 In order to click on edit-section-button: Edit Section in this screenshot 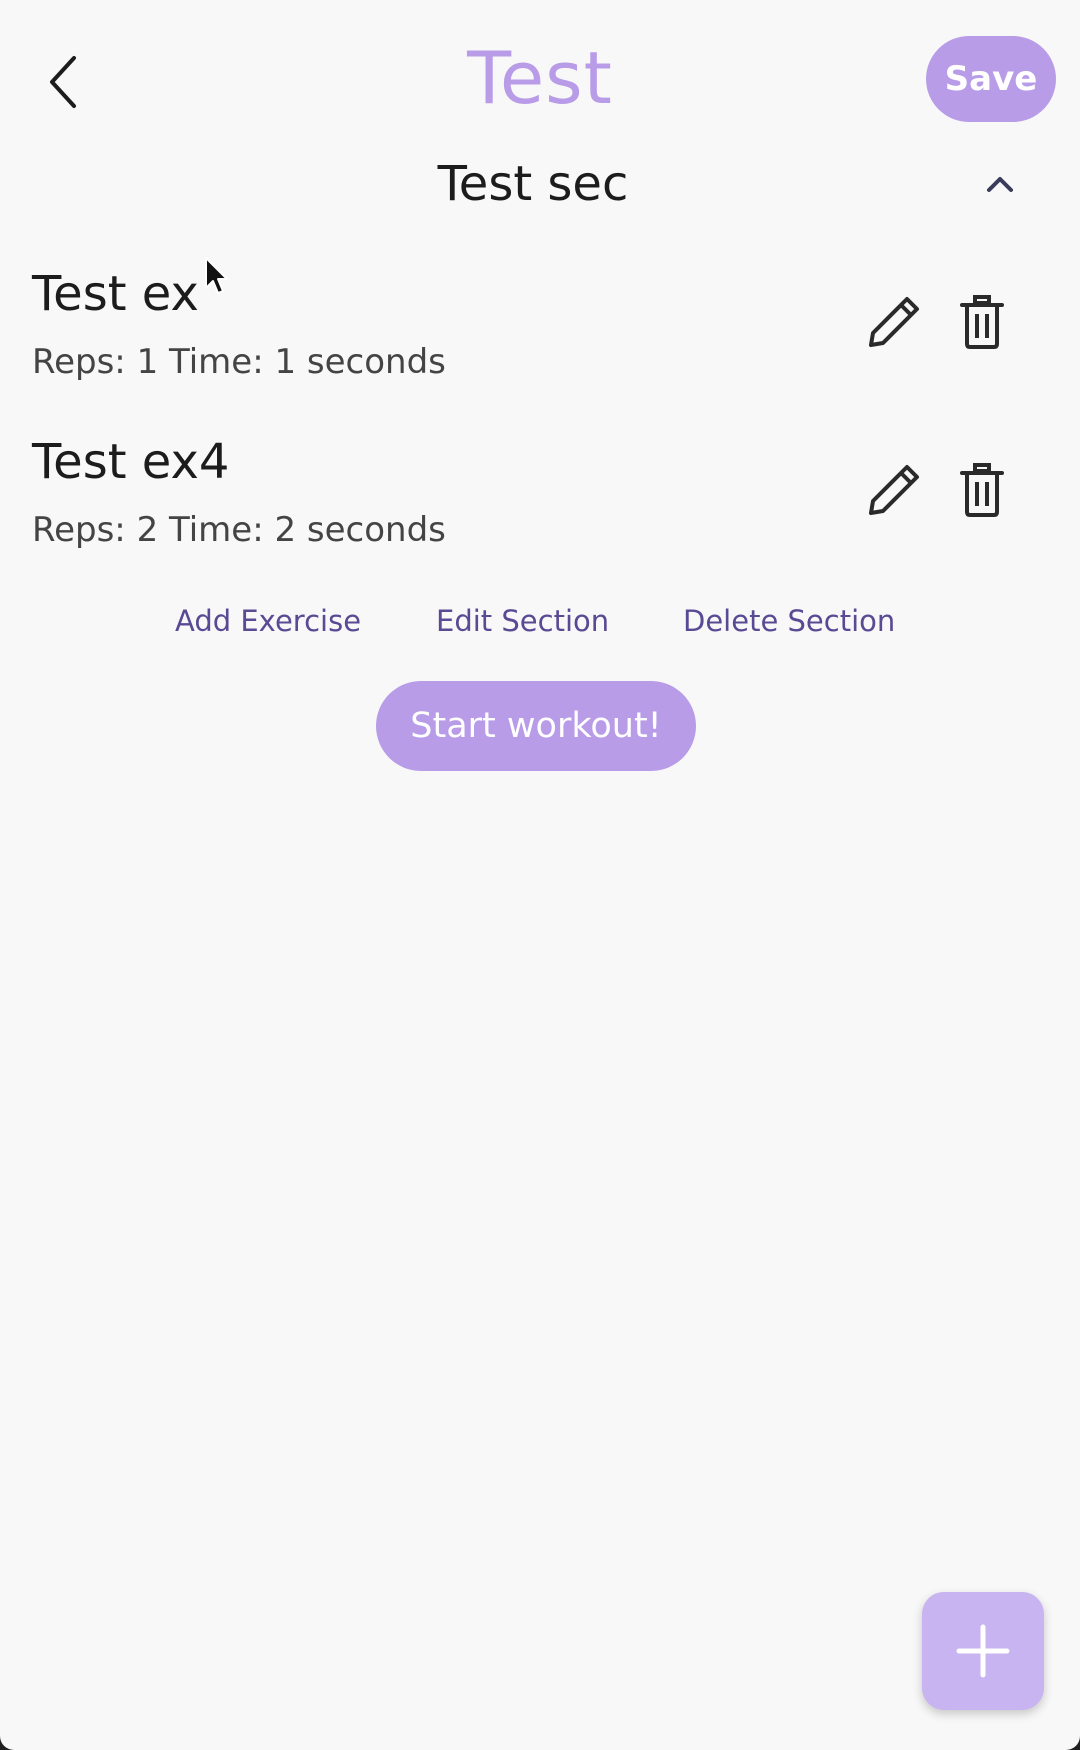, I will do `click(522, 621)`.